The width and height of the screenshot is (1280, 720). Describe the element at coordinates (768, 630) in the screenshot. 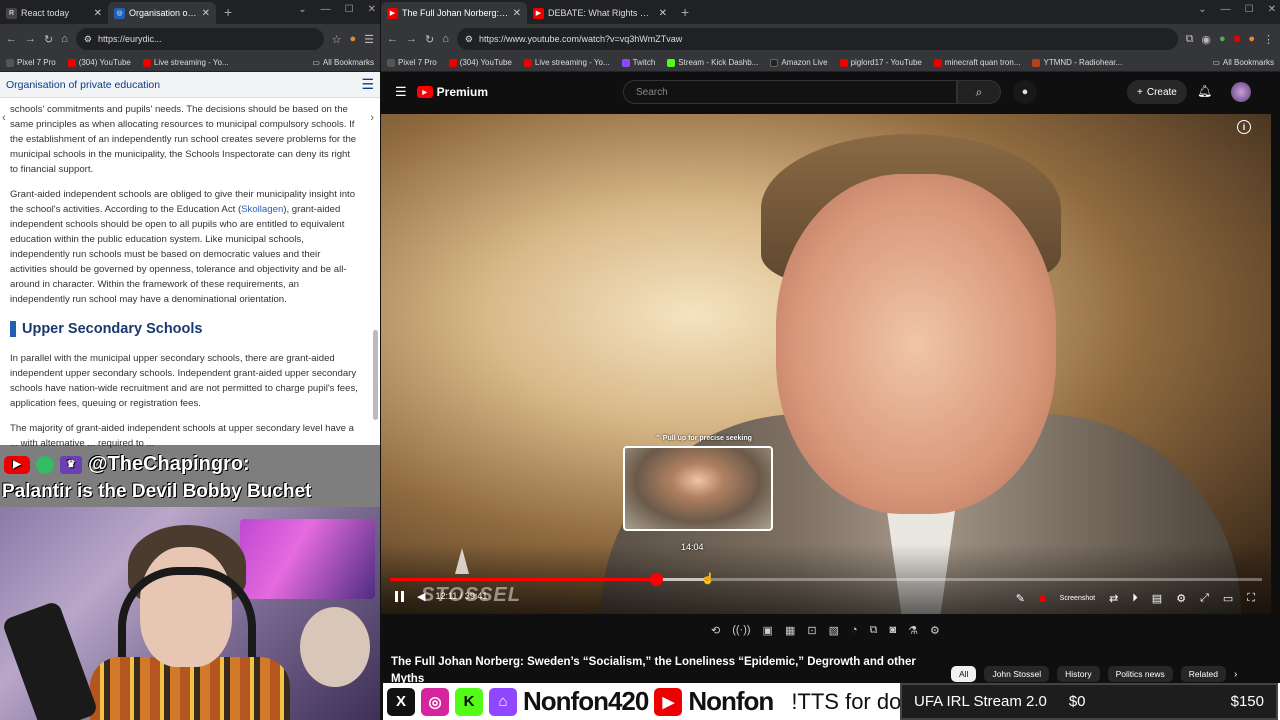

I see `video-icon: ▣` at that location.